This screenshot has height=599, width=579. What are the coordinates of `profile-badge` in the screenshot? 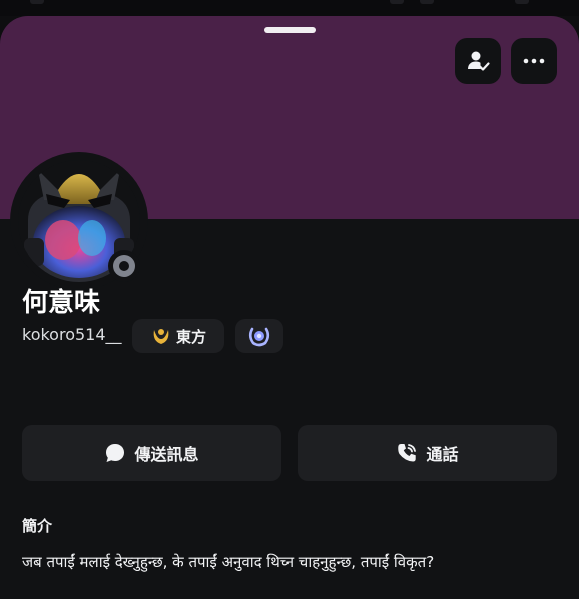 It's located at (259, 336).